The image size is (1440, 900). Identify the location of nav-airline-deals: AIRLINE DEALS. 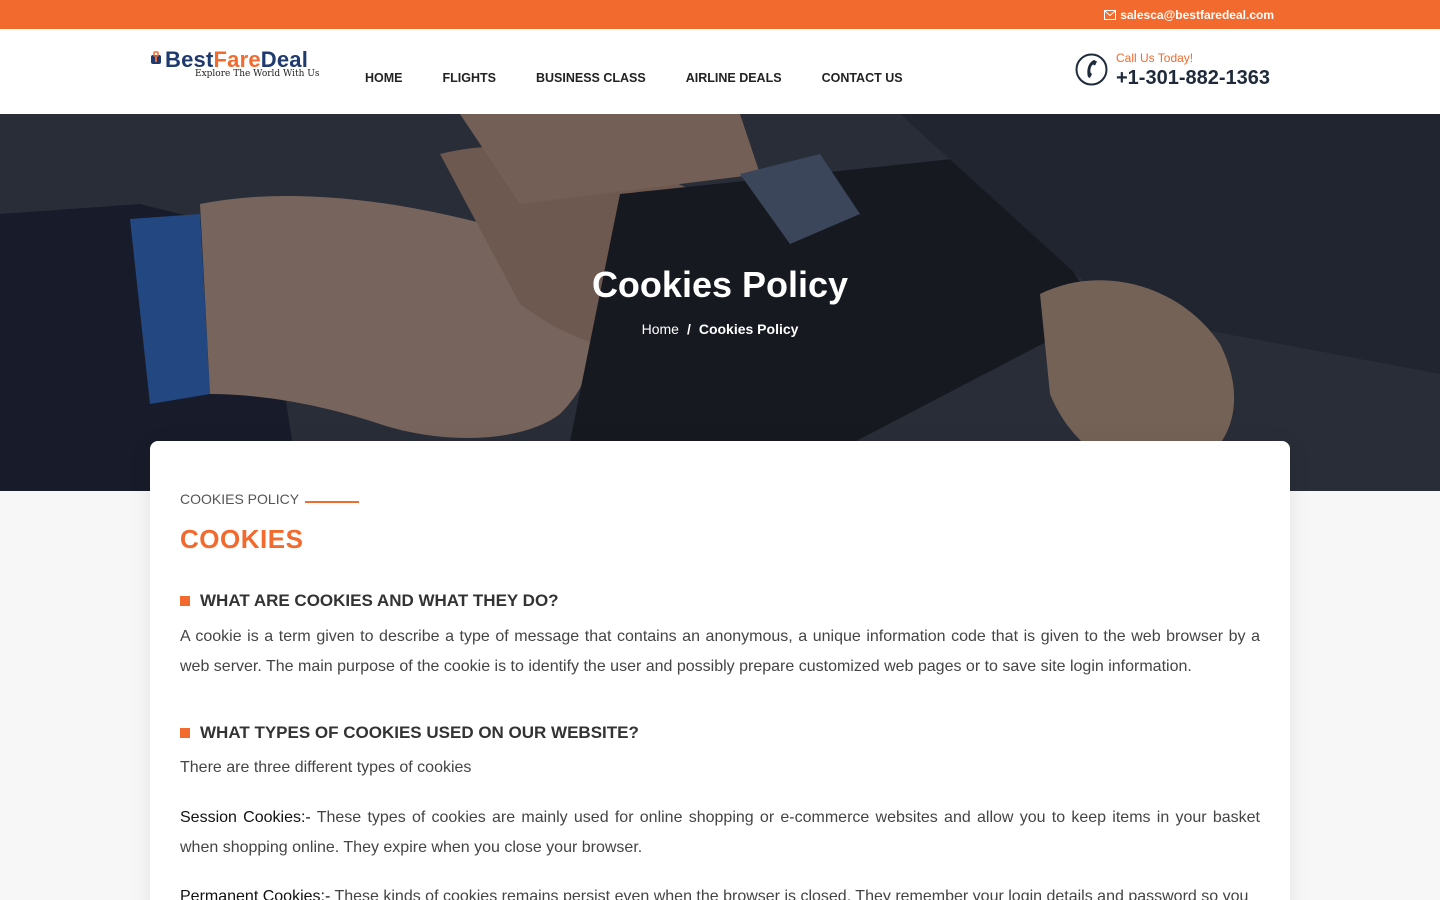
(734, 78).